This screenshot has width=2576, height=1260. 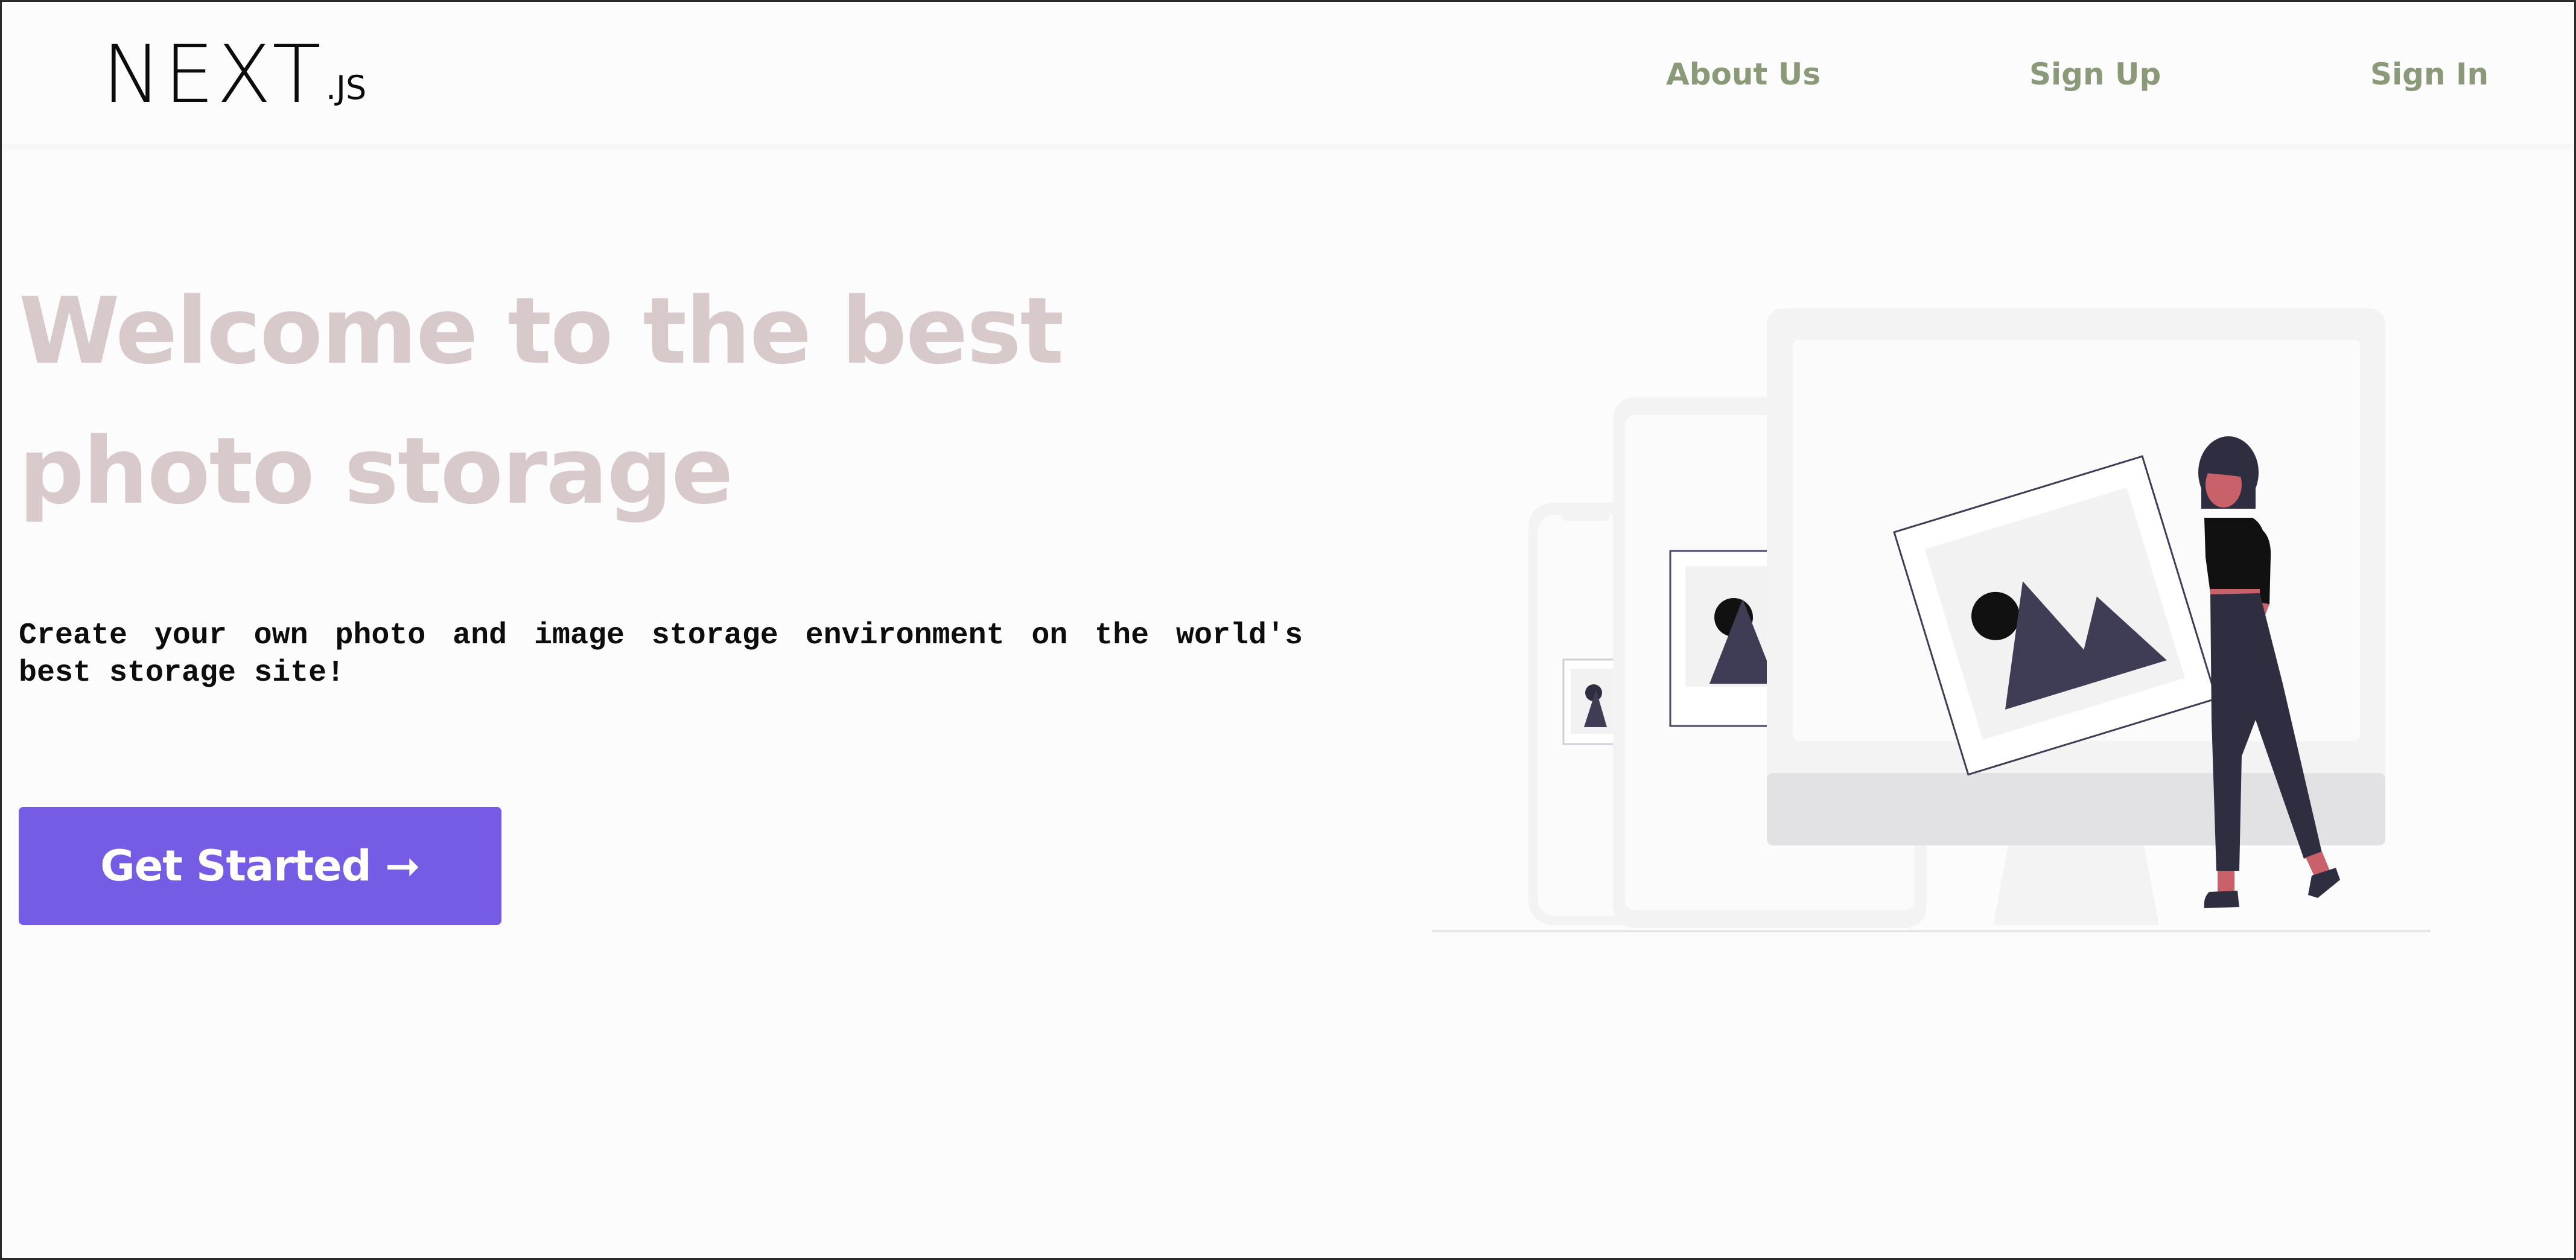 I want to click on nav-sign-in-link: Sign In, so click(x=2429, y=74).